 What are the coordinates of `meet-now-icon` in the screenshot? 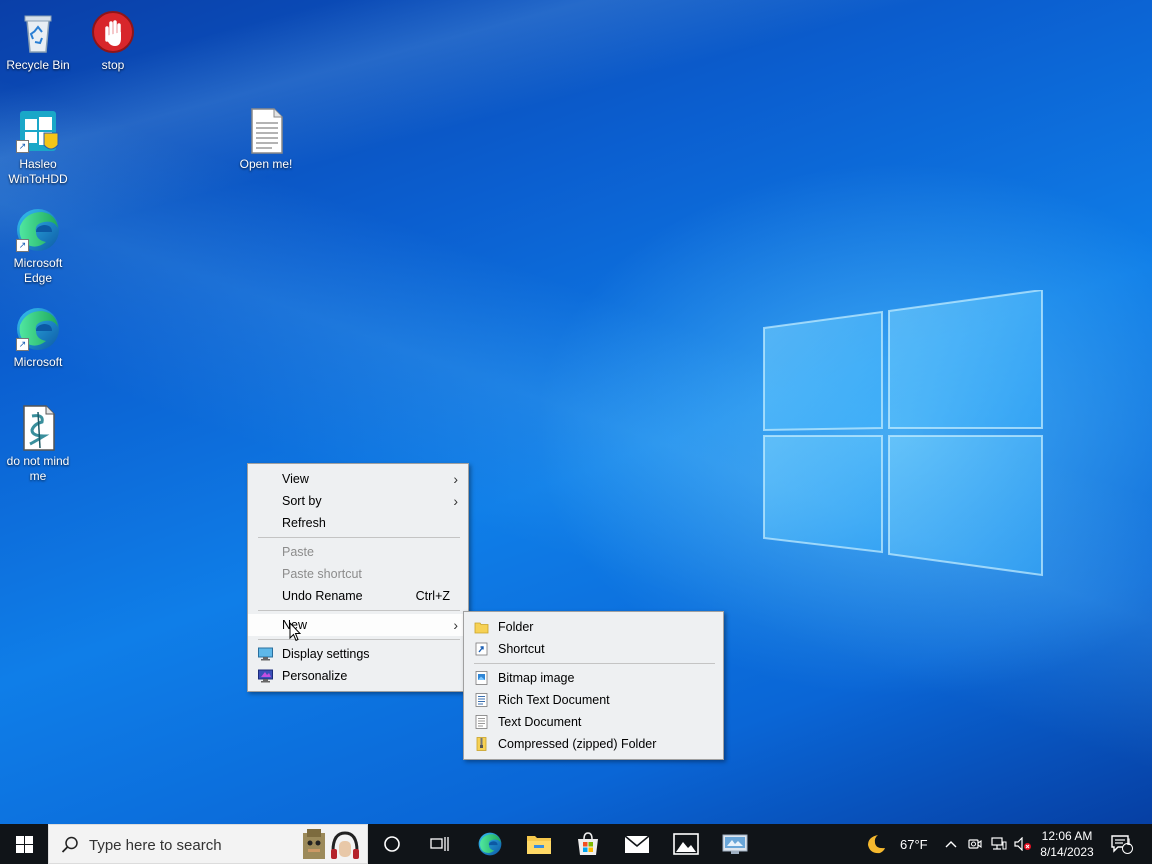 It's located at (975, 844).